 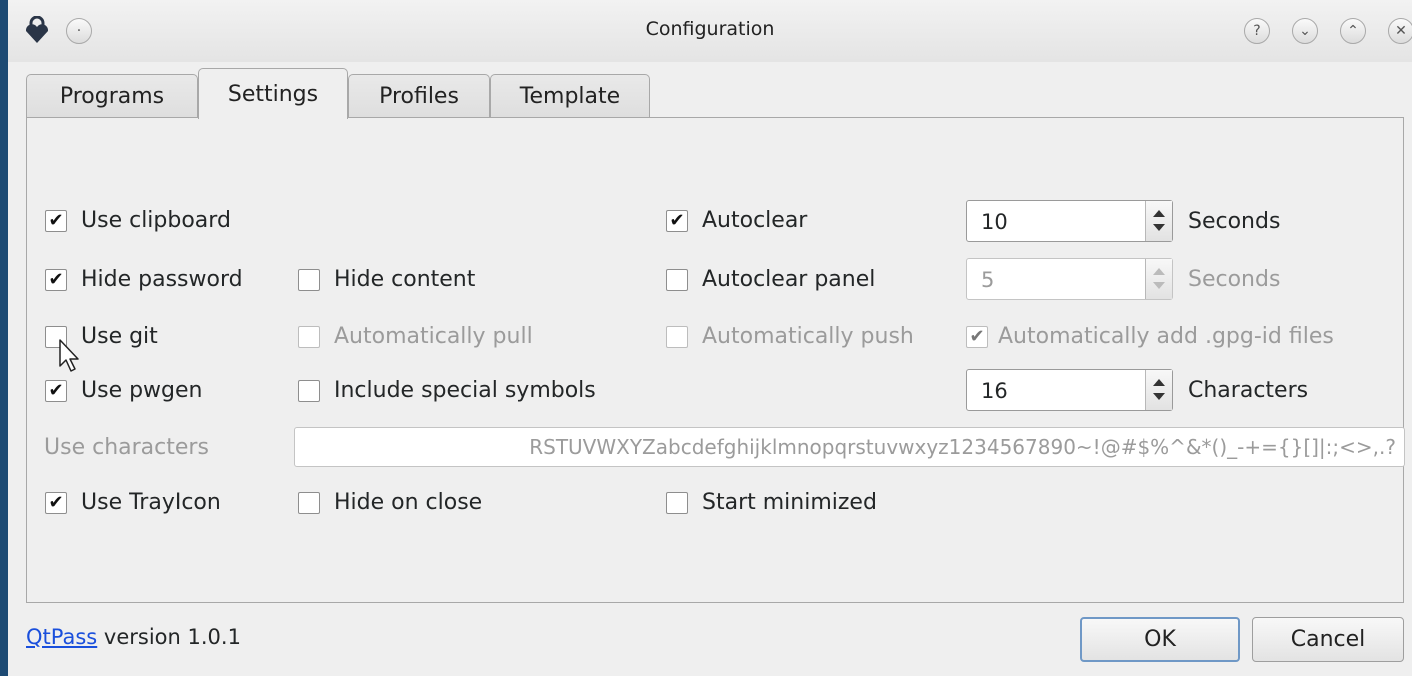 I want to click on auto-pull-checkbox: Automatically pull, so click(x=415, y=336).